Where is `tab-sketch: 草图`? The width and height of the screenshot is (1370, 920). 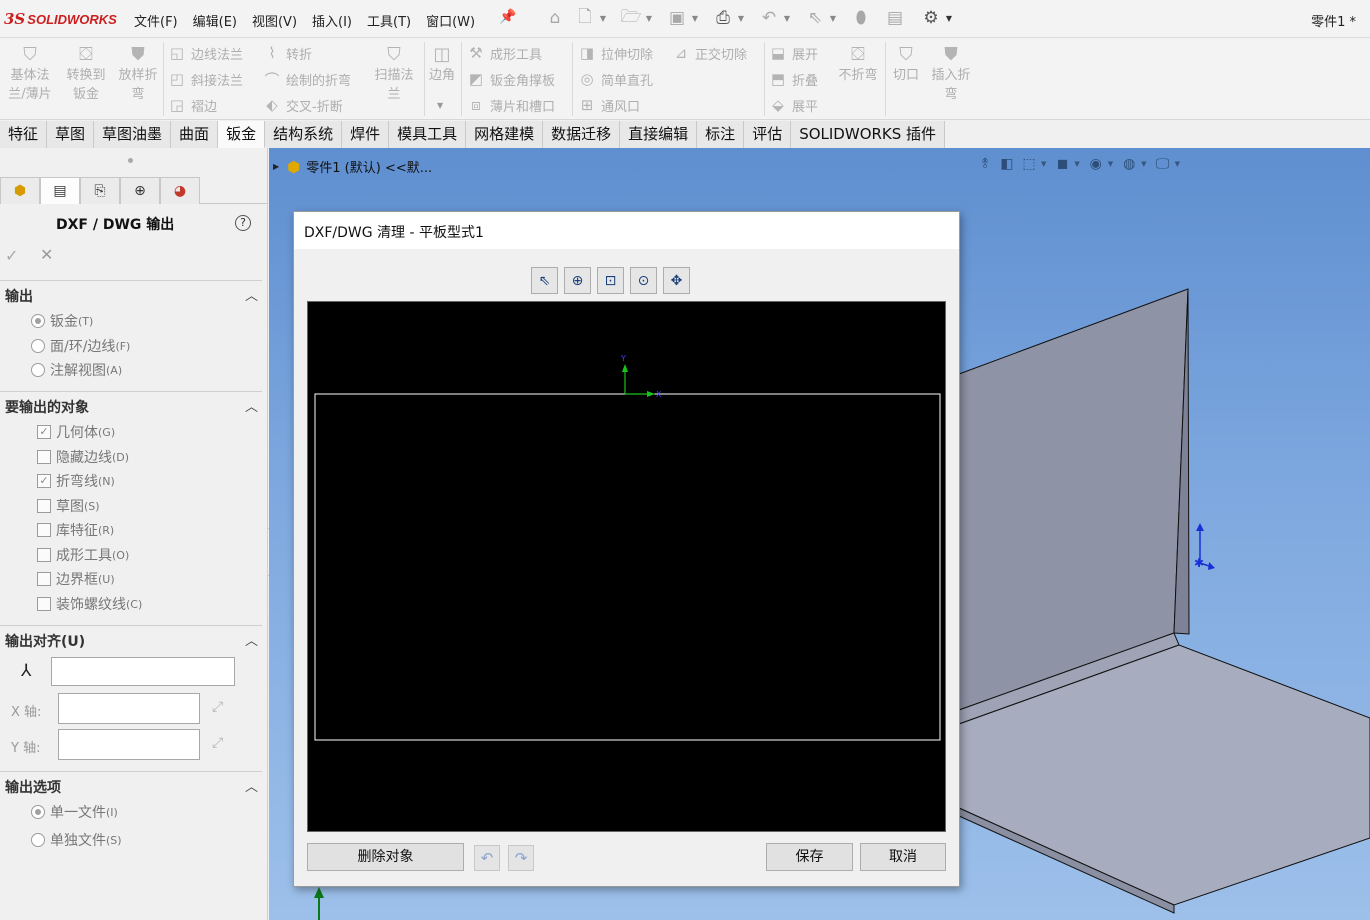
tab-sketch: 草图 is located at coordinates (71, 134).